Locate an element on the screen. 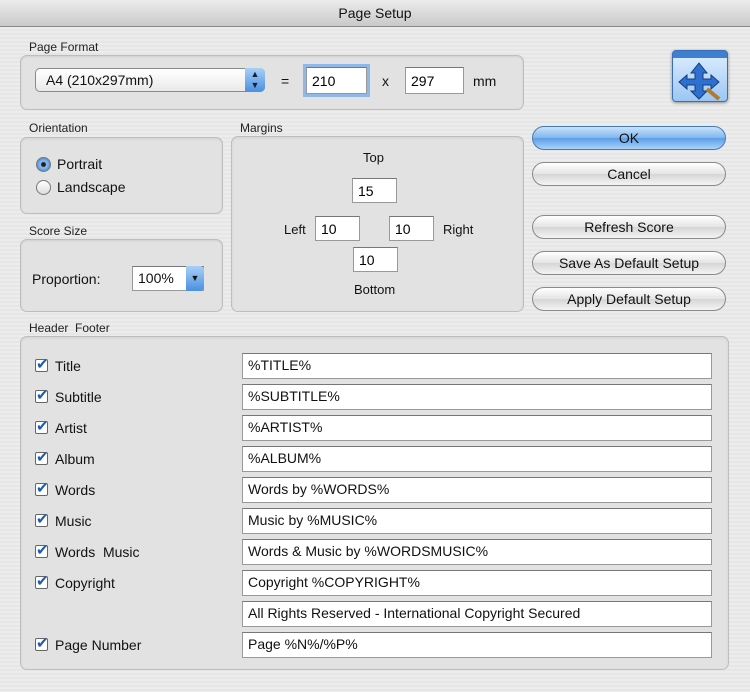  page-width-input is located at coordinates (336, 80).